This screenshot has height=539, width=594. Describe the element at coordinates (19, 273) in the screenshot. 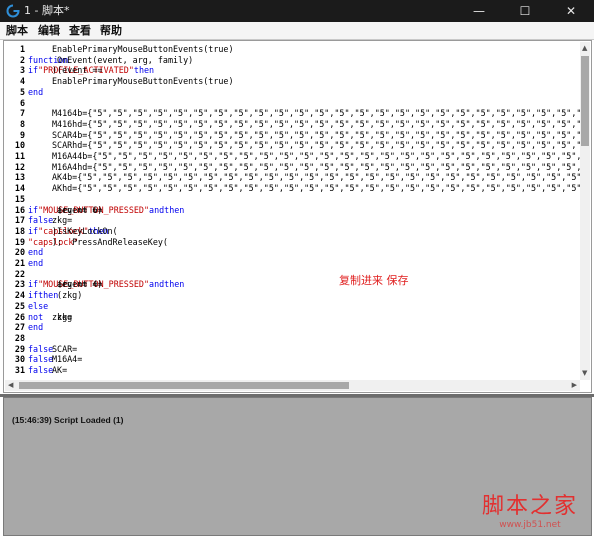

I see `line-number: 22` at that location.